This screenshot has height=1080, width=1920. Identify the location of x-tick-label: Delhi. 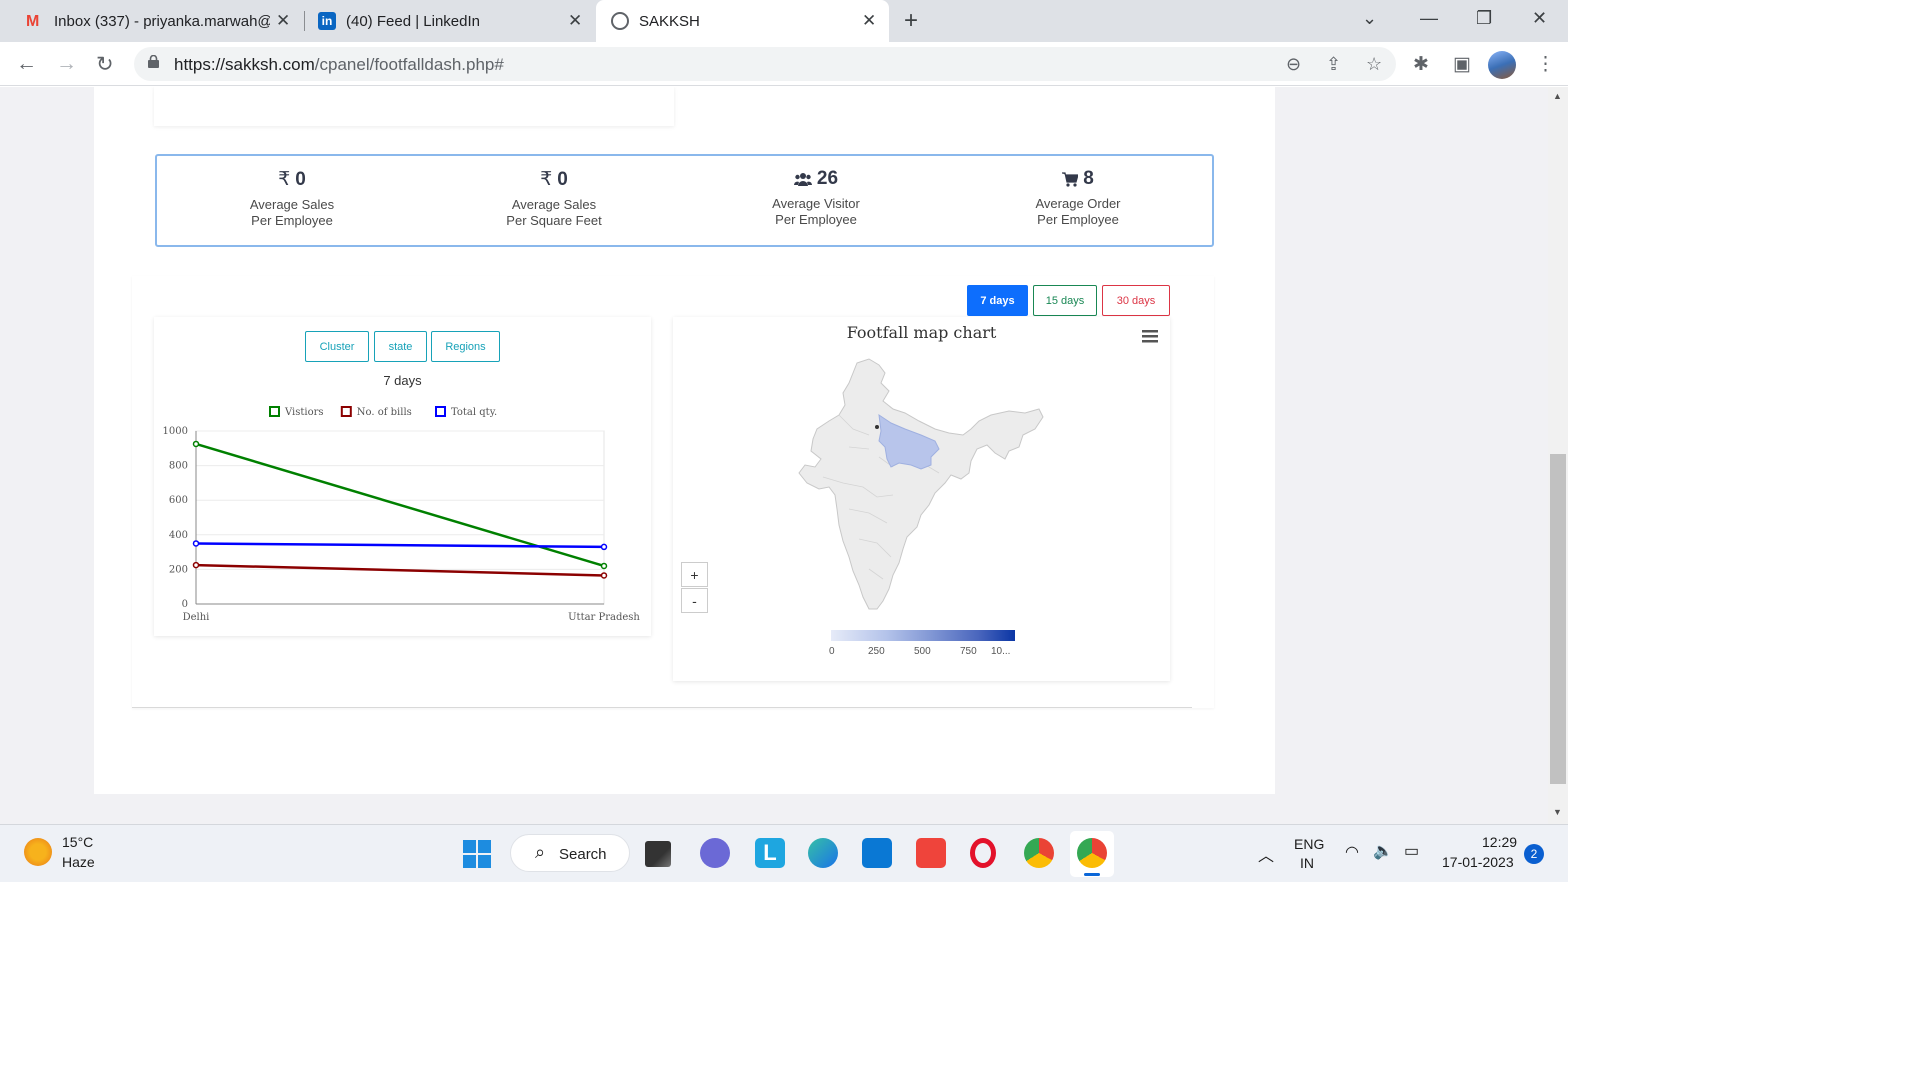
(196, 617).